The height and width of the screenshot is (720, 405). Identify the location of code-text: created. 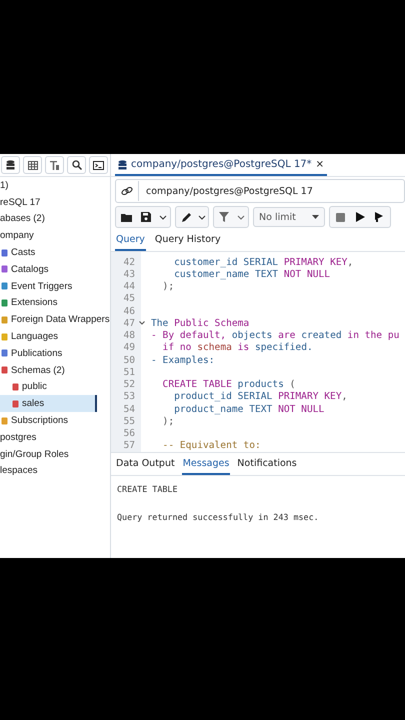
(322, 336).